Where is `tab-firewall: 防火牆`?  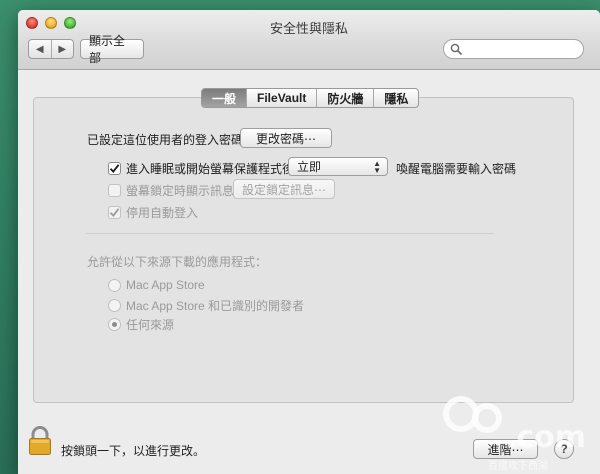
tab-firewall: 防火牆 is located at coordinates (344, 98).